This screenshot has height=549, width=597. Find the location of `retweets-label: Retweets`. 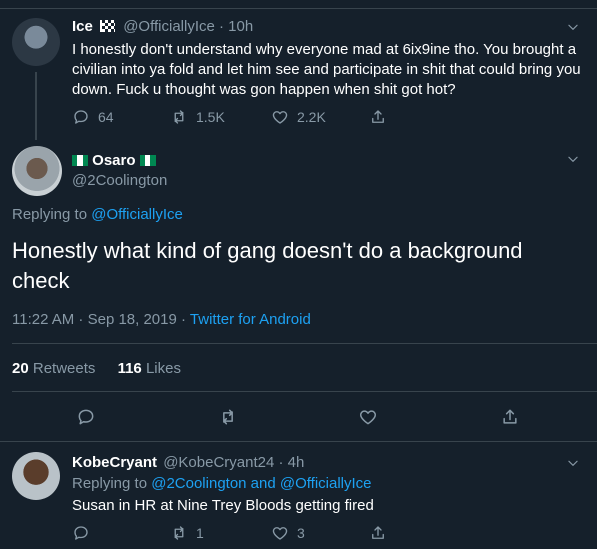

retweets-label: Retweets is located at coordinates (64, 368).